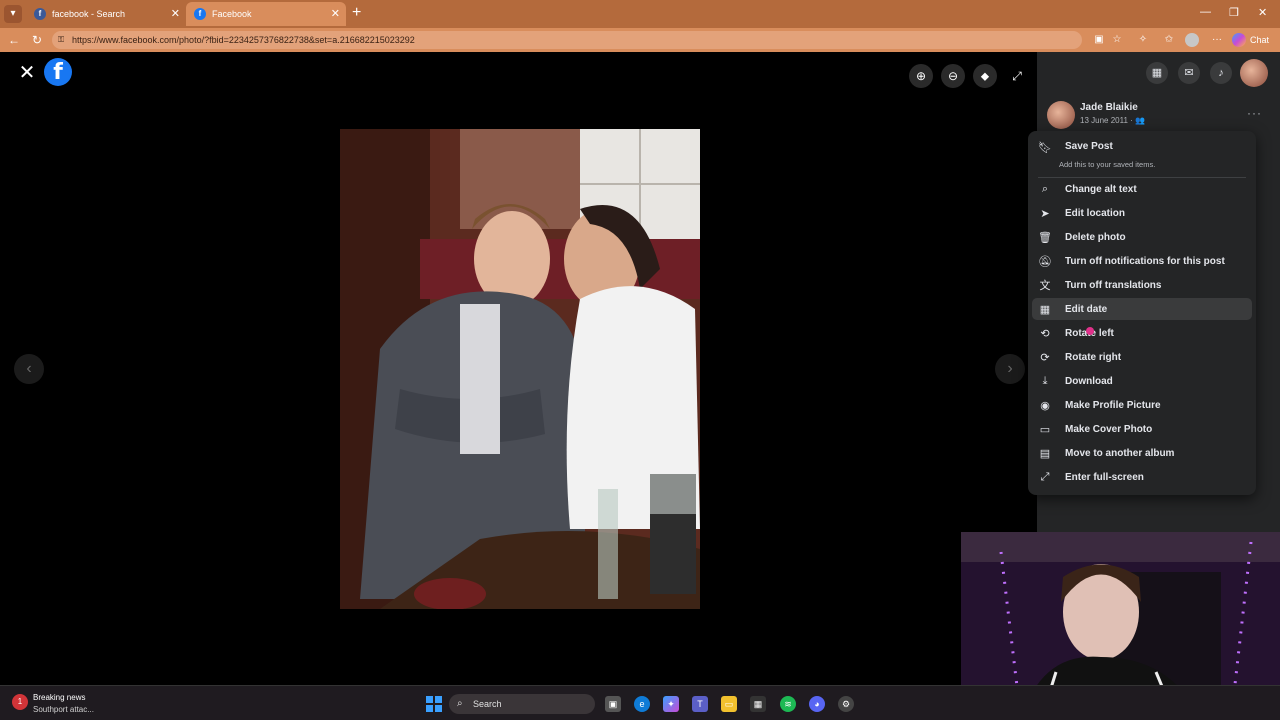 The height and width of the screenshot is (720, 1280). Describe the element at coordinates (434, 704) in the screenshot. I see `windows-start-icon` at that location.